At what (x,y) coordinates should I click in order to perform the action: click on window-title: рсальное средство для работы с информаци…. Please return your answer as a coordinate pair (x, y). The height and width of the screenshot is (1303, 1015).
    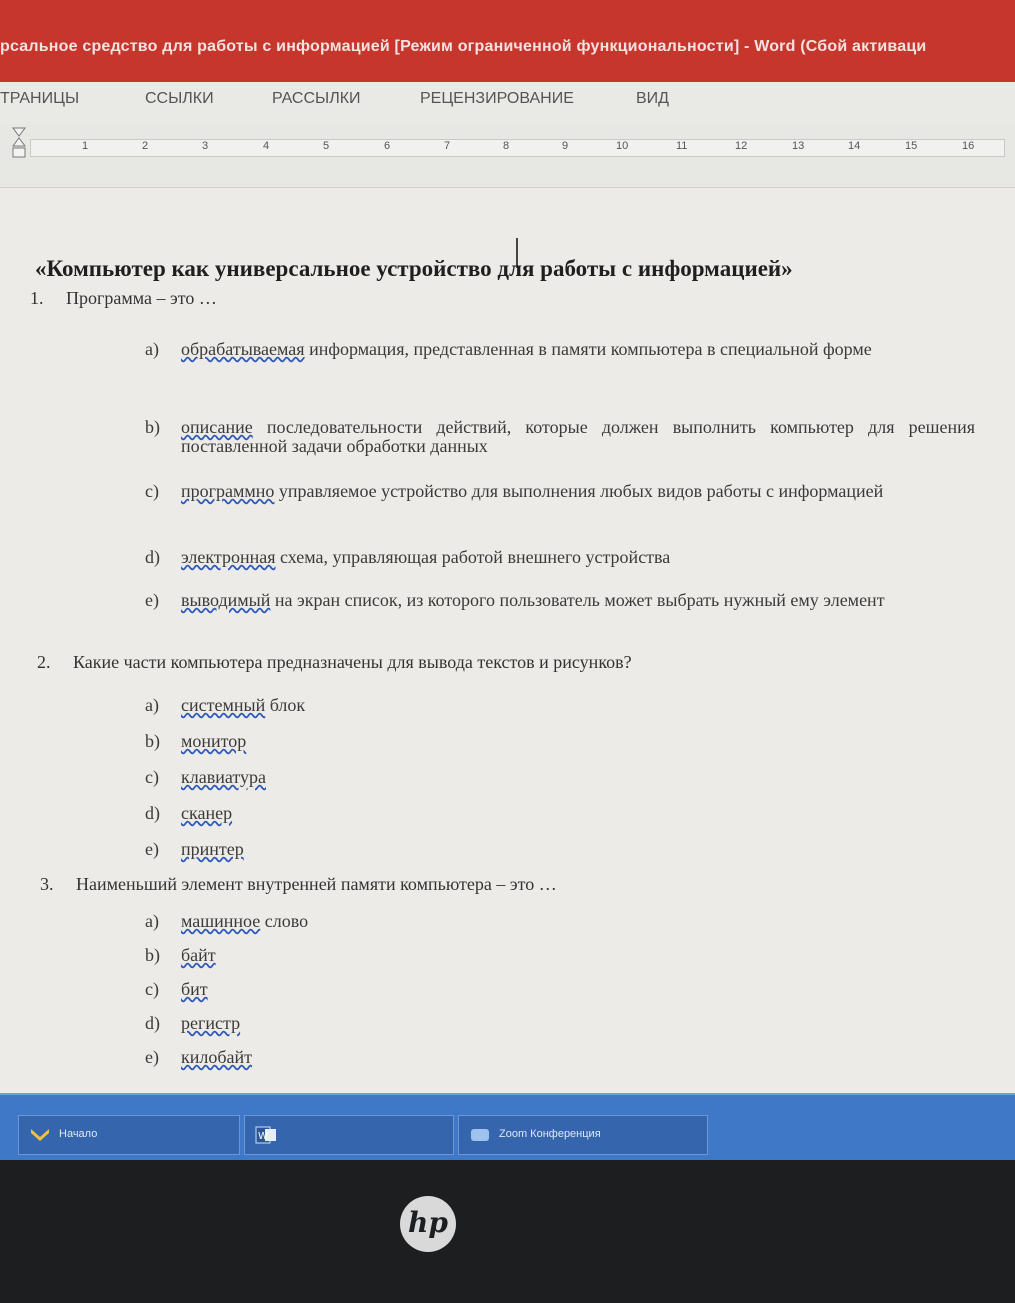
    Looking at the image, I should click on (463, 46).